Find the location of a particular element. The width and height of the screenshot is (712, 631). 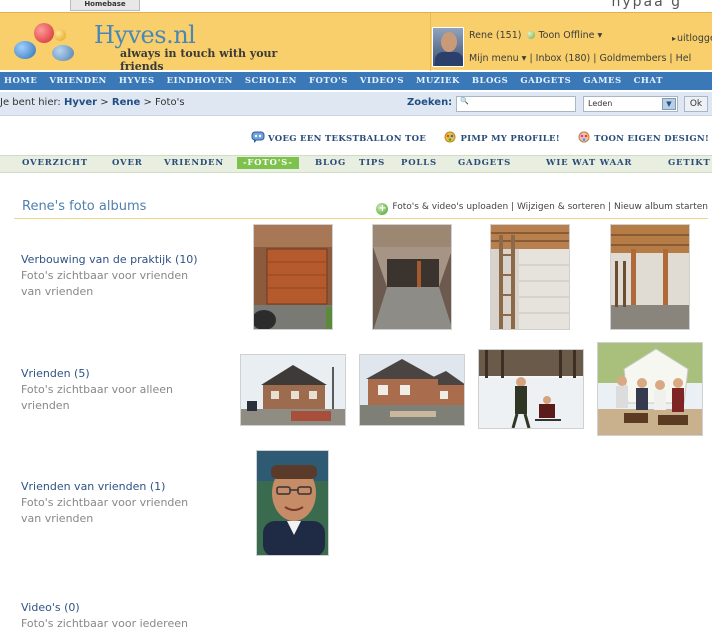

search-input is located at coordinates (516, 104).